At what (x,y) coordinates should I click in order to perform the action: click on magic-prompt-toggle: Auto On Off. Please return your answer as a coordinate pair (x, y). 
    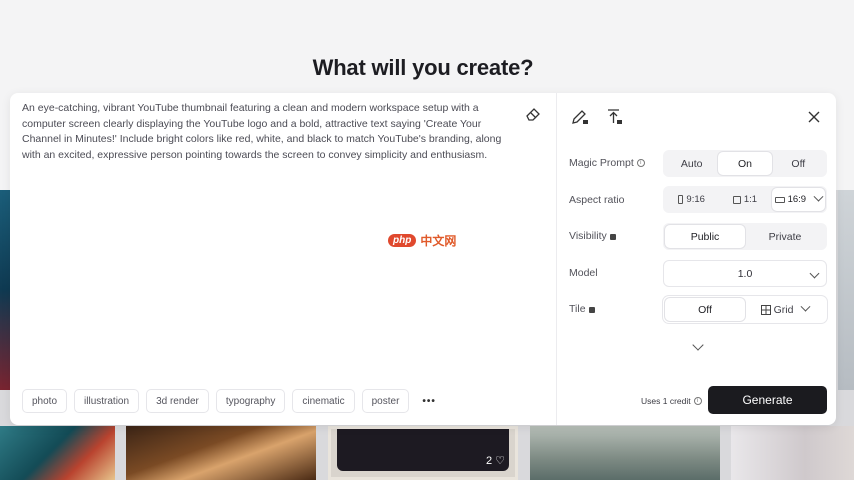
    Looking at the image, I should click on (745, 163).